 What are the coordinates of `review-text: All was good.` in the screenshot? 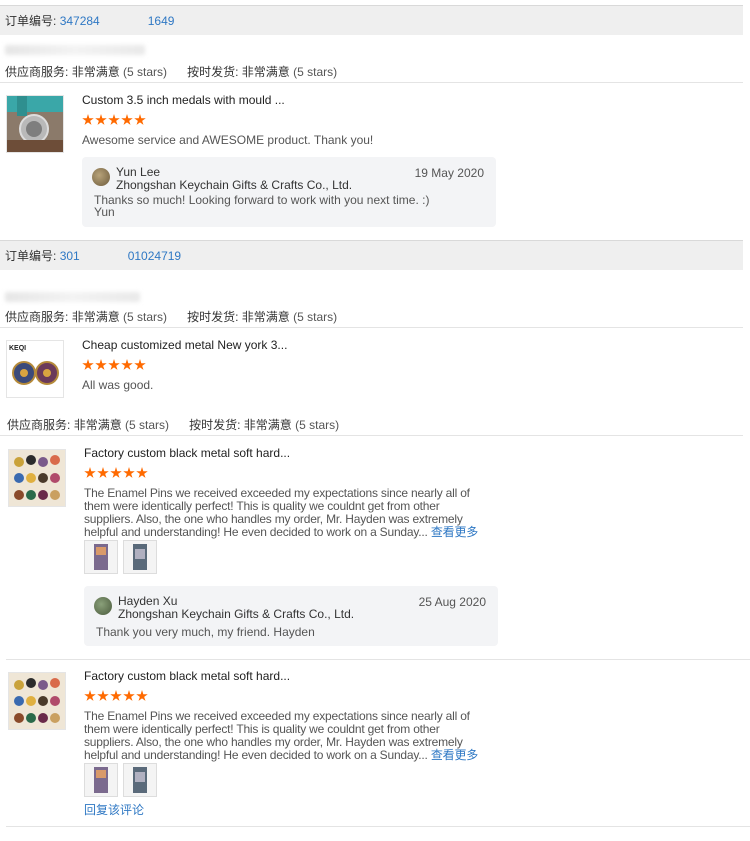 It's located at (118, 385).